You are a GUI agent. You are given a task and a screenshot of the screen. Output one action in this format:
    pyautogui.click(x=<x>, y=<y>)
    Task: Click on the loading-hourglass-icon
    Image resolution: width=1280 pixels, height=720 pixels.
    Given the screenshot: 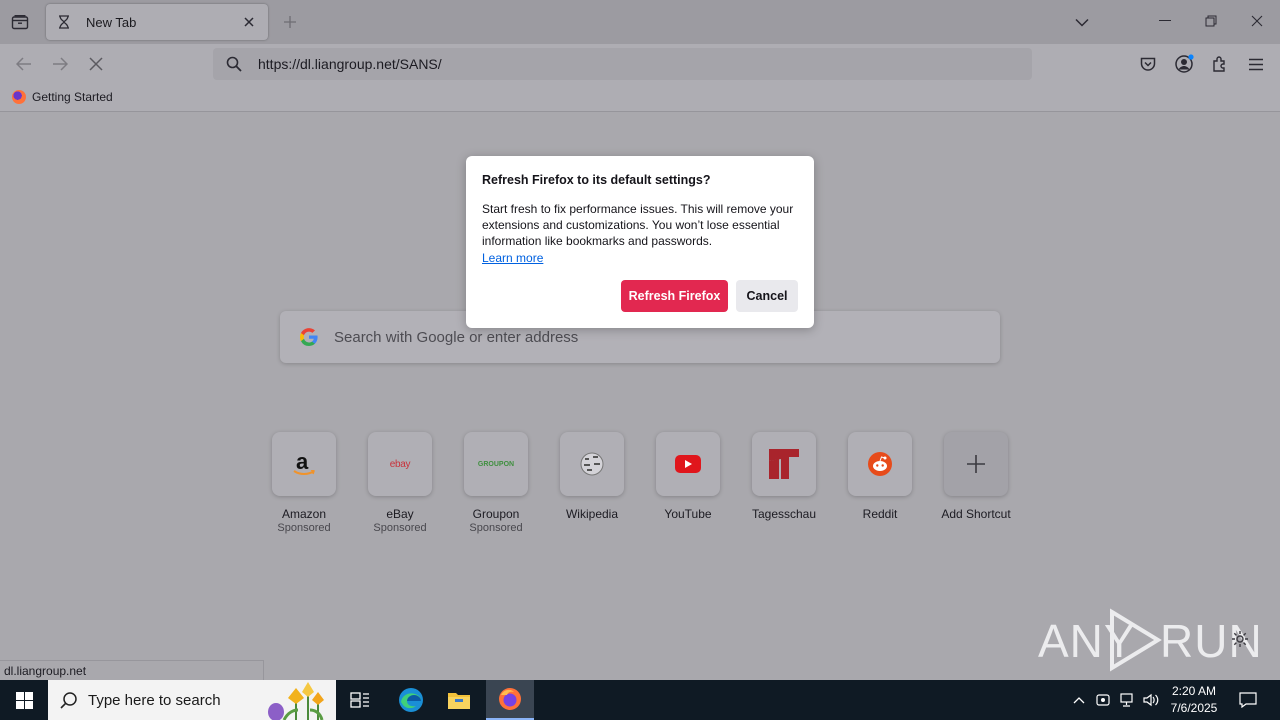 What is the action you would take?
    pyautogui.click(x=64, y=22)
    